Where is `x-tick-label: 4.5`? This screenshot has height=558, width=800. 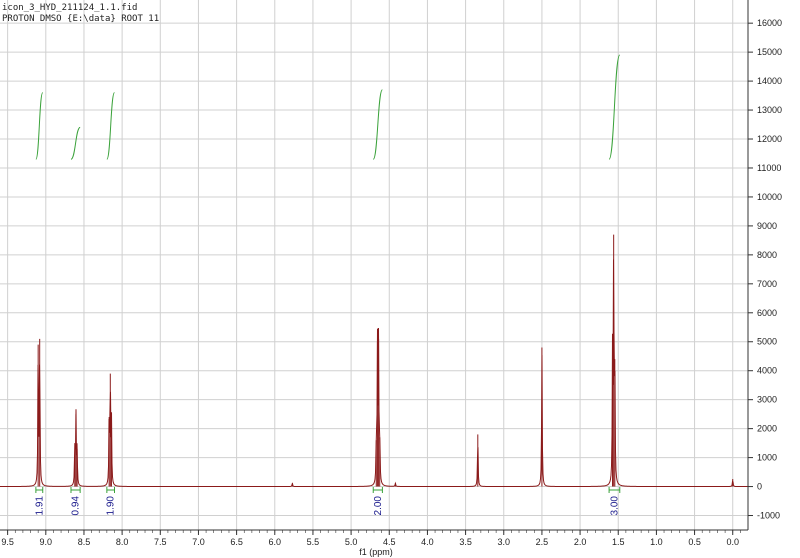 x-tick-label: 4.5 is located at coordinates (389, 542).